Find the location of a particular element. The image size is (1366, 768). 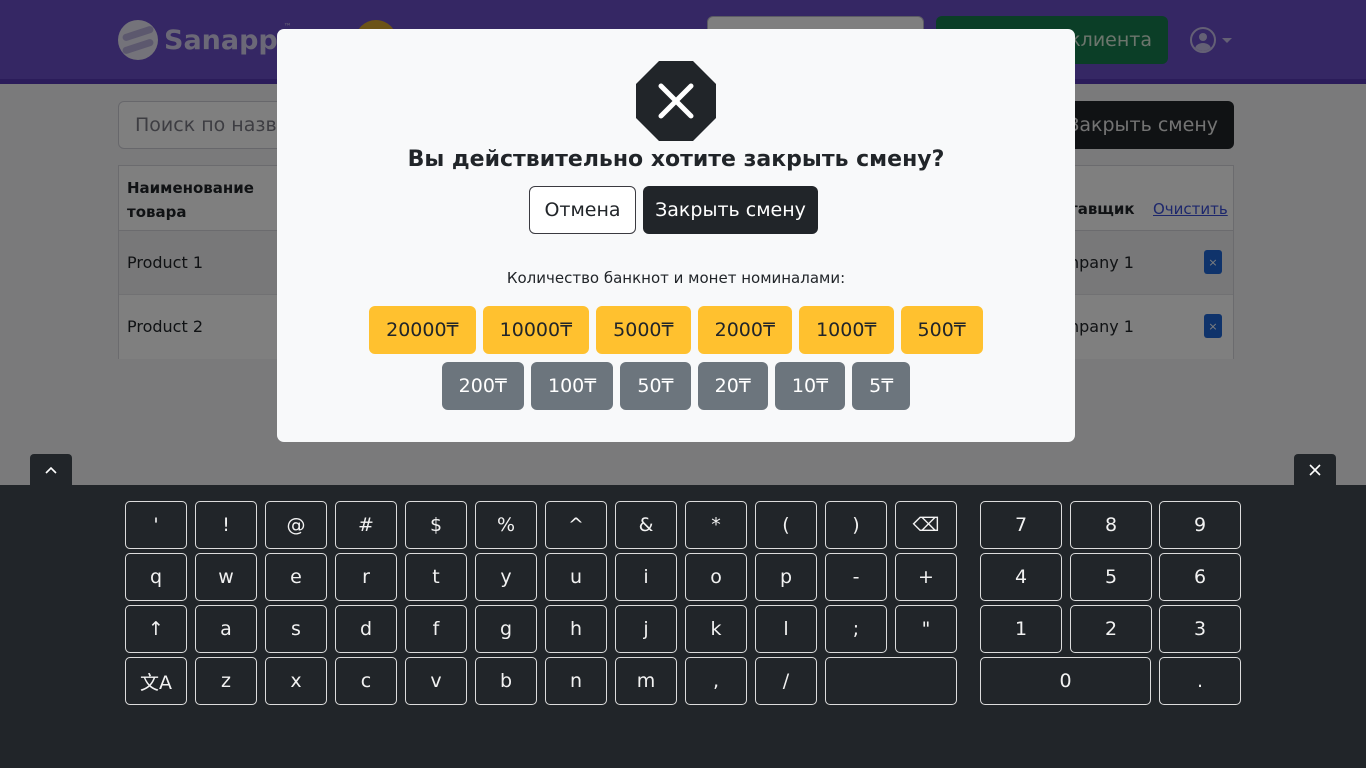

keyboard-close-button is located at coordinates (1315, 469).